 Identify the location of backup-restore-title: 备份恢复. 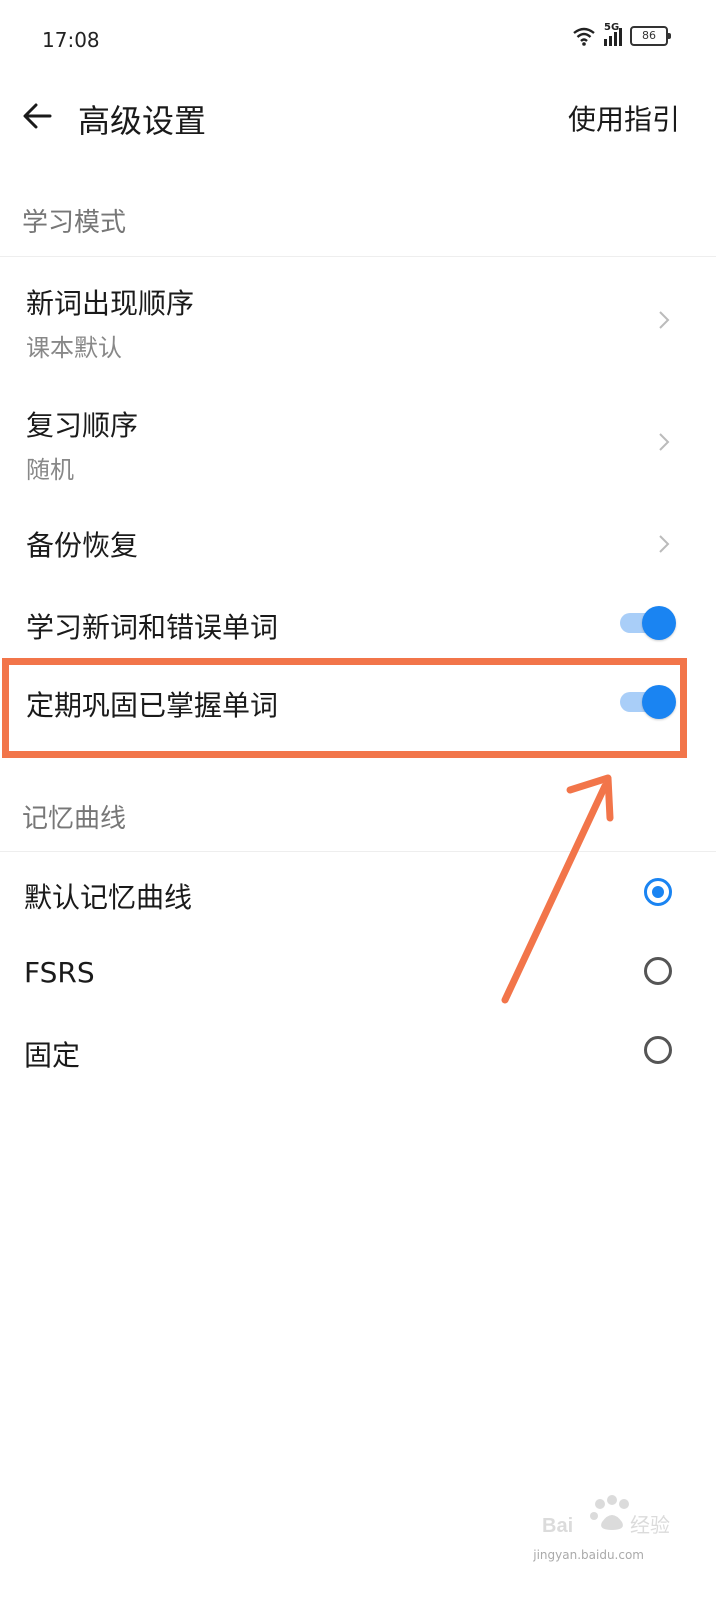
(82, 545).